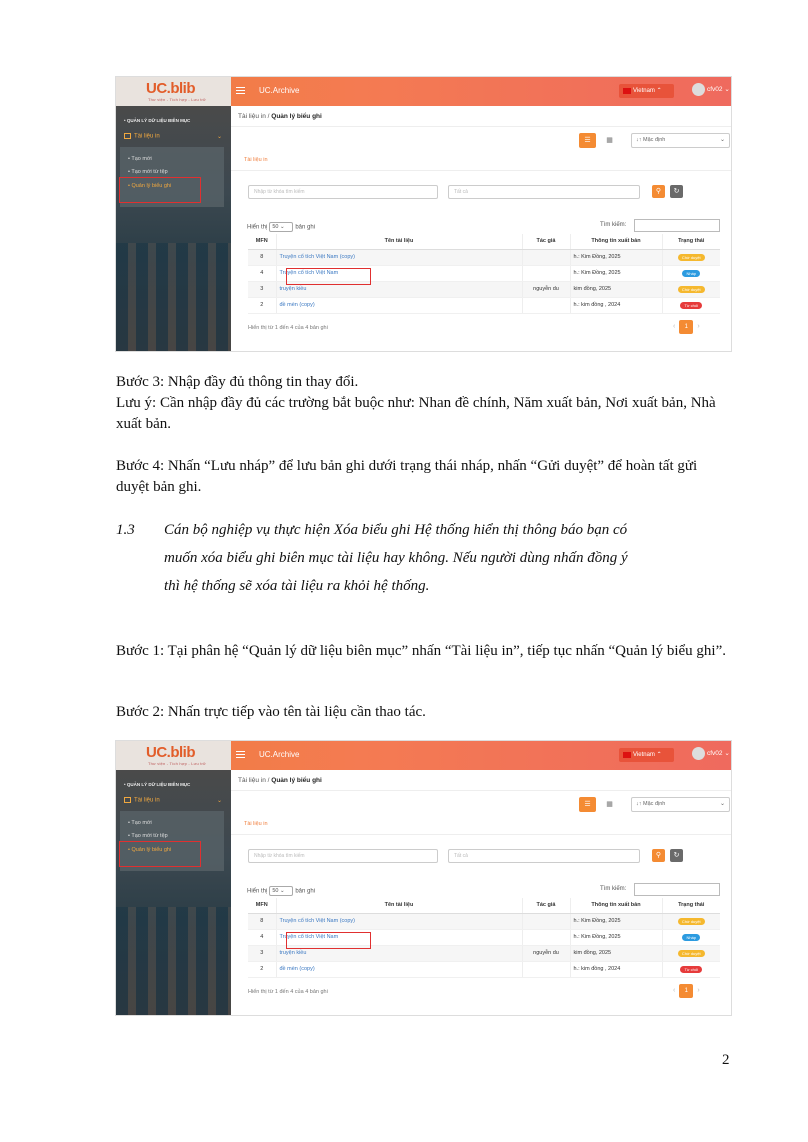  Describe the element at coordinates (171, 752) in the screenshot. I see `logo-text: UC.blib` at that location.